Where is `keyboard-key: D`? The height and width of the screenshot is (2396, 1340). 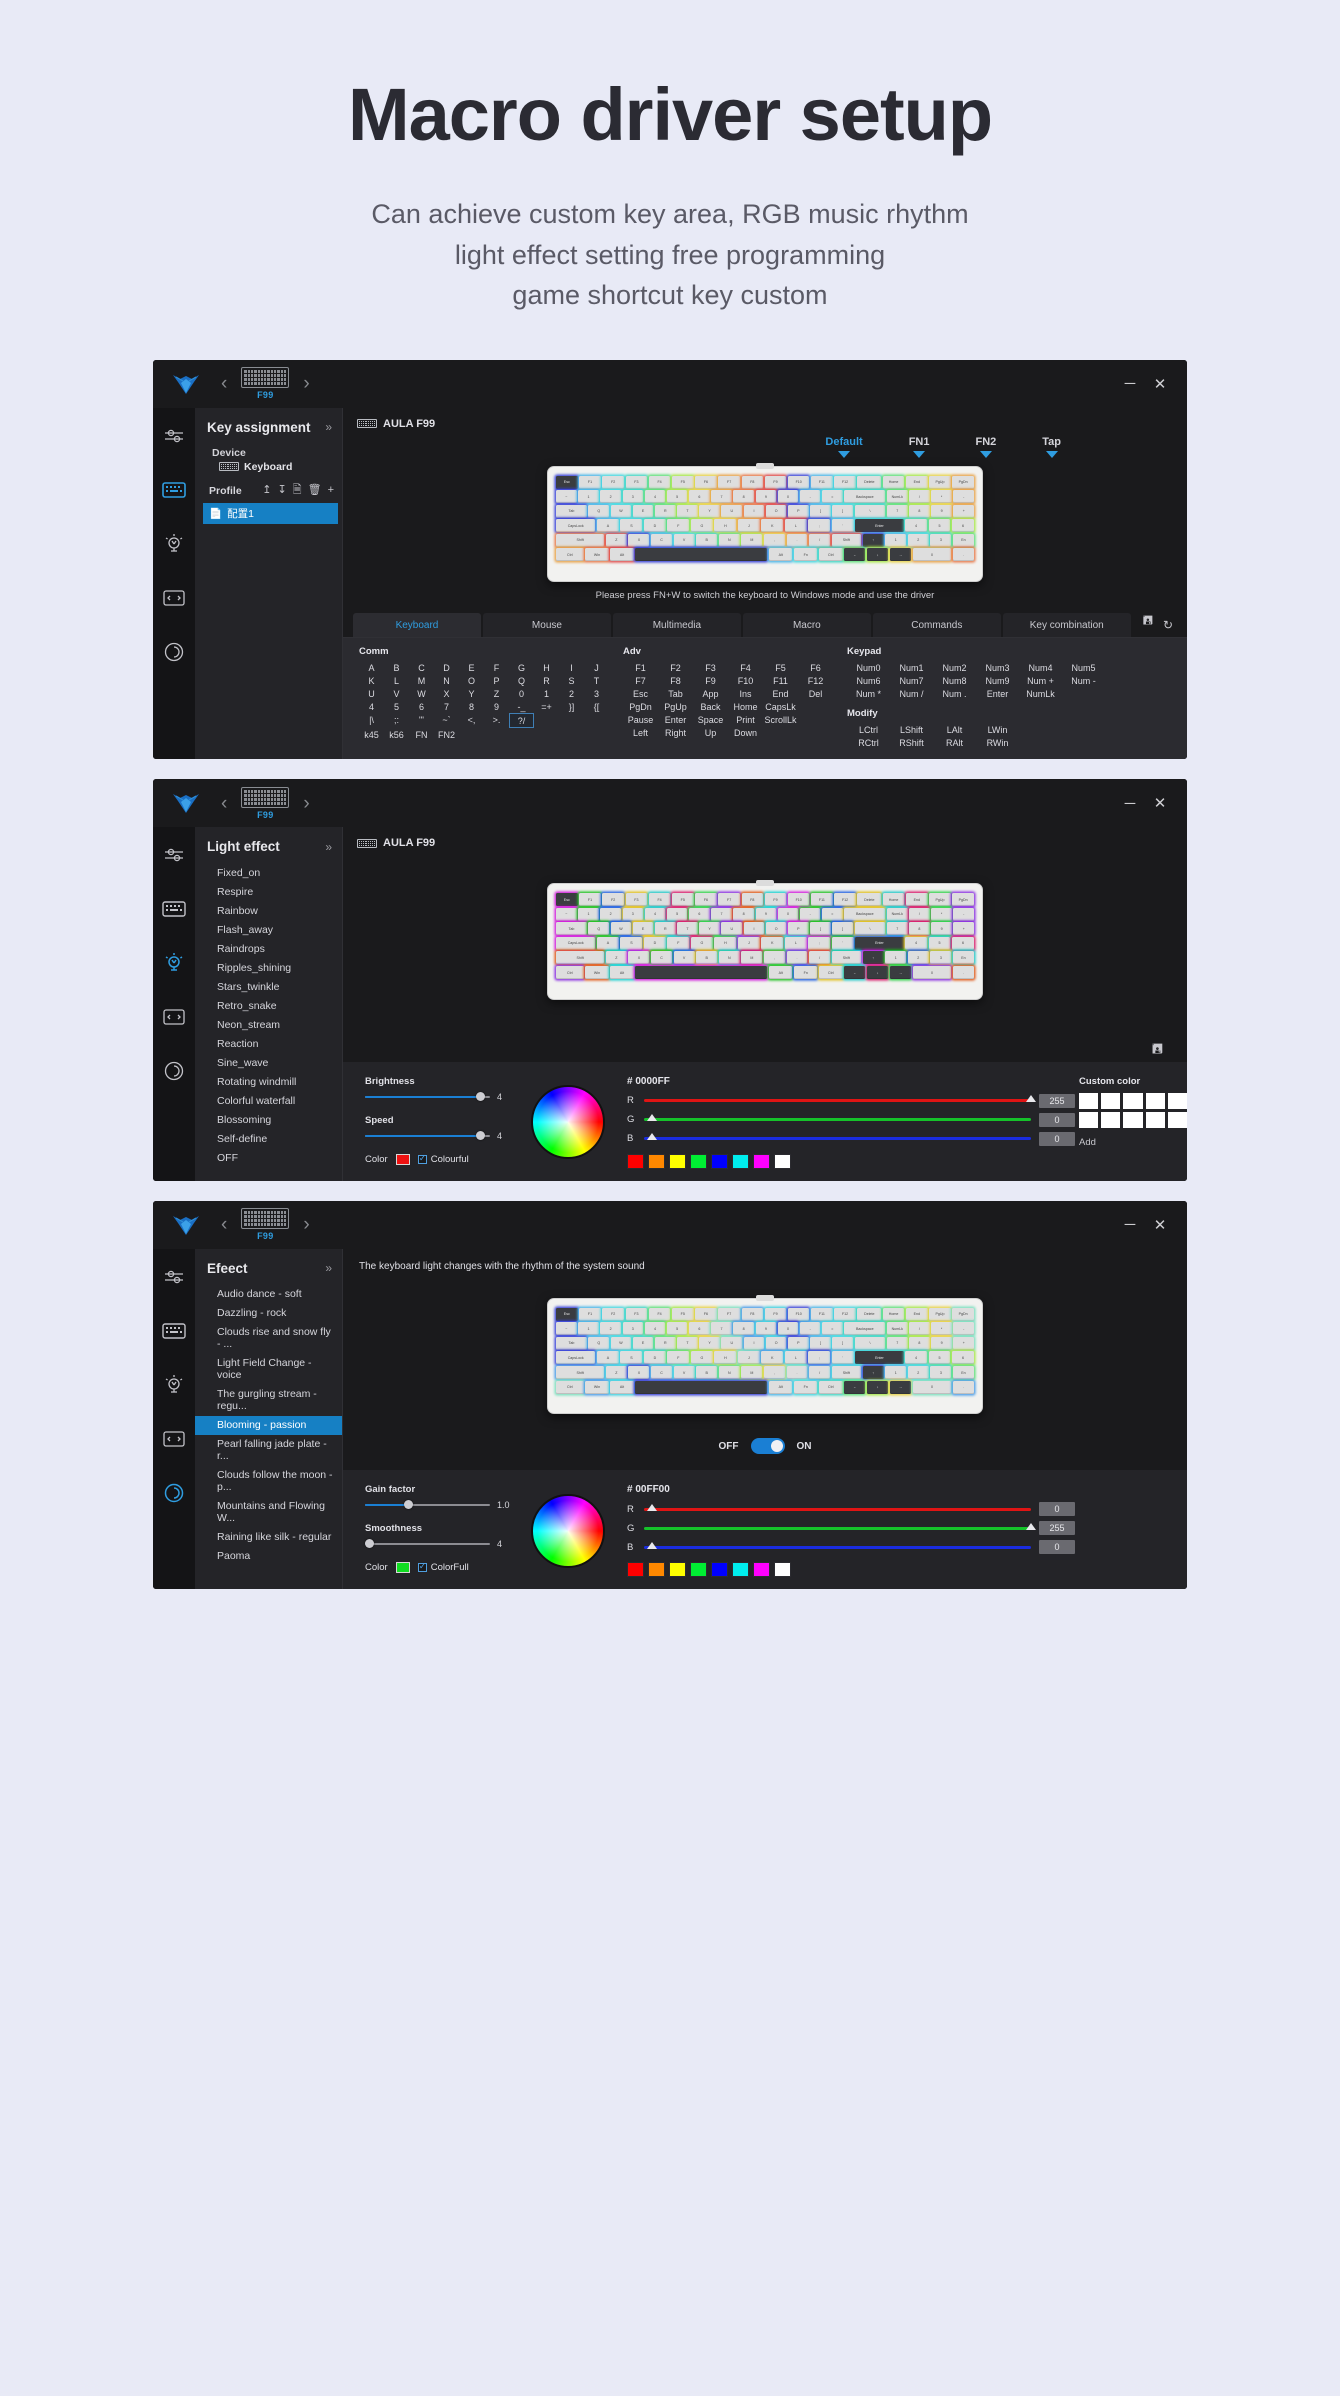
keyboard-key: D is located at coordinates (654, 943).